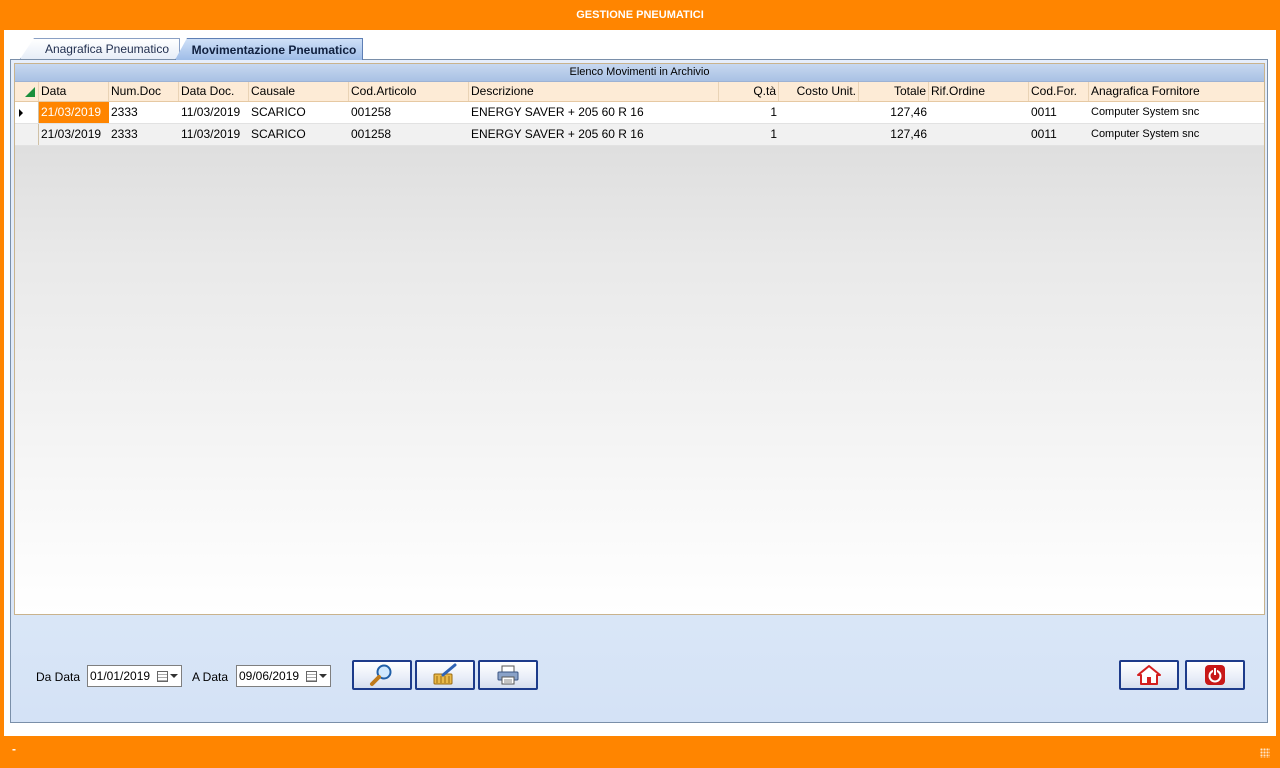 This screenshot has width=1280, height=768. Describe the element at coordinates (100, 48) in the screenshot. I see `tab-anagrafica-pneumatico: Anagrafica Pneumatico` at that location.